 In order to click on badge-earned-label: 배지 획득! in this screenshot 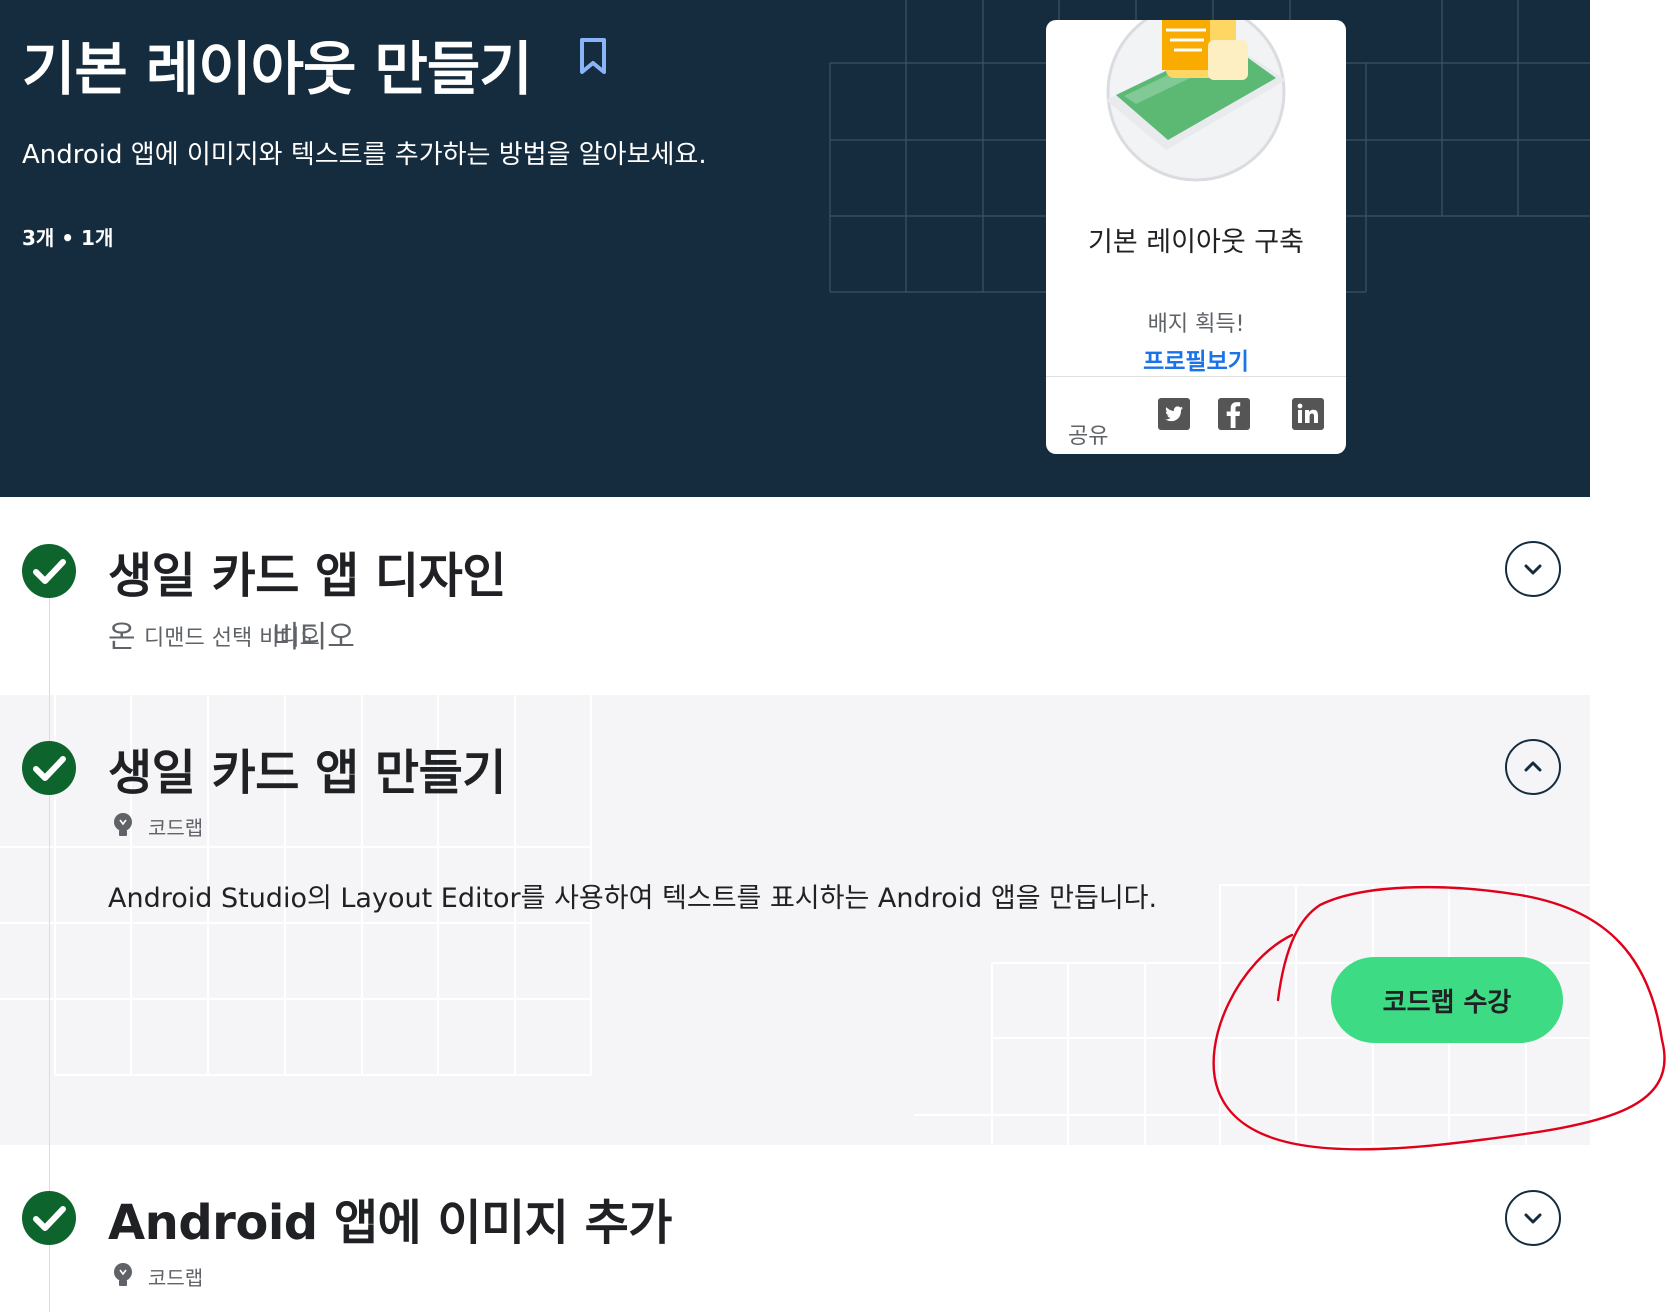, I will do `click(1196, 324)`.